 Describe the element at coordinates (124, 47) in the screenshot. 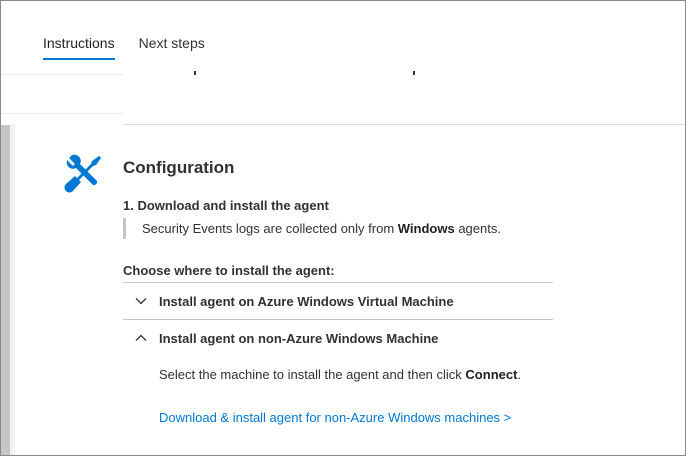

I see `tab-bar: Instructions Next steps` at that location.